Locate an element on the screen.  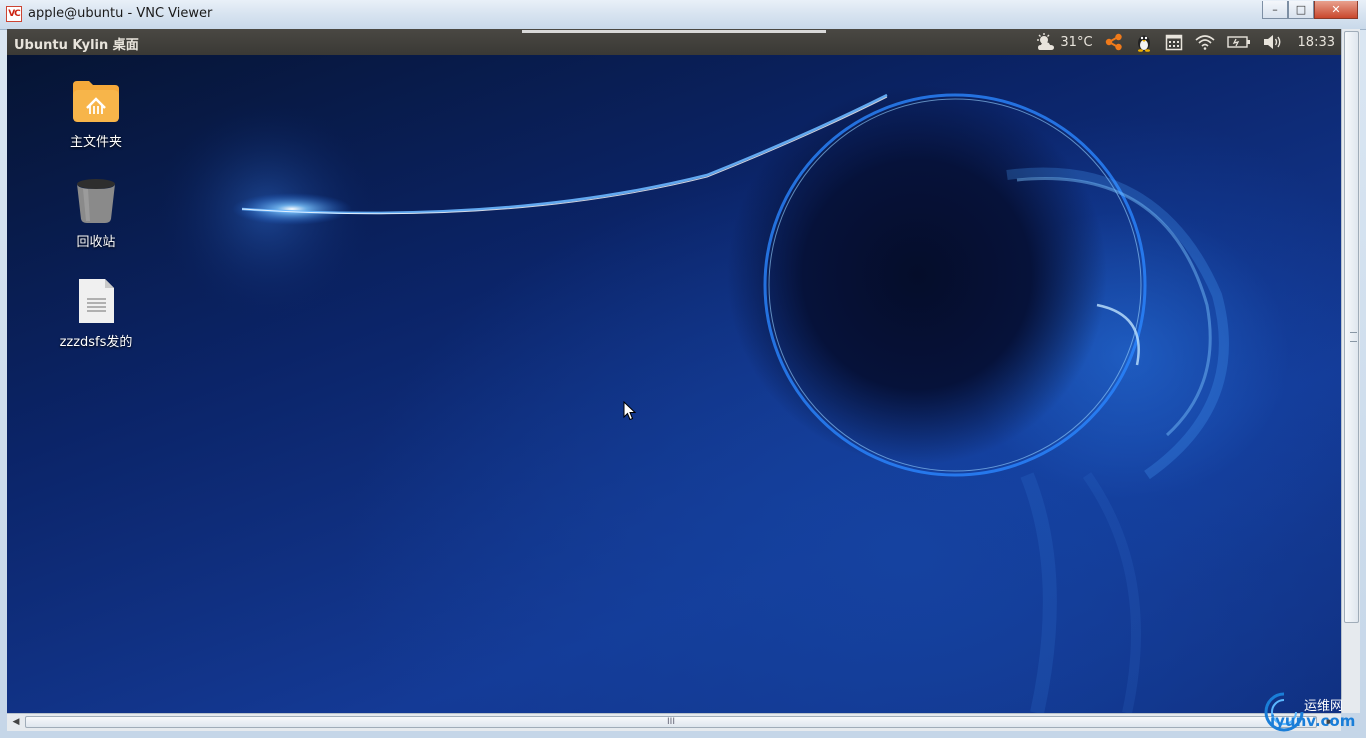
window-title: apple@ubuntu - VNC Viewer is located at coordinates (120, 13).